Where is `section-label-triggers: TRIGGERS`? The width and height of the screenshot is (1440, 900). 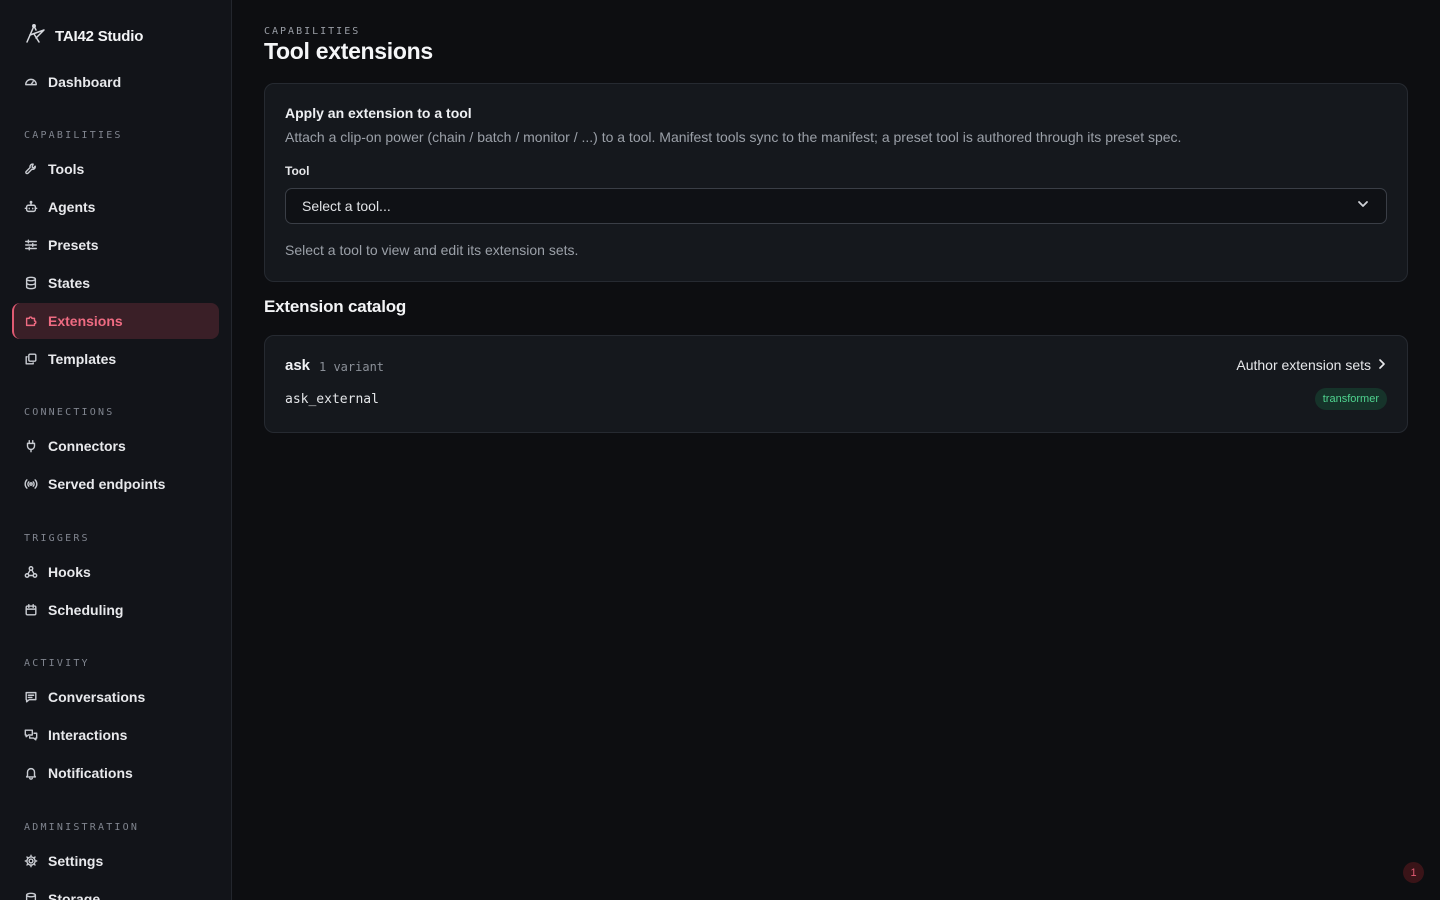
section-label-triggers: TRIGGERS is located at coordinates (57, 538).